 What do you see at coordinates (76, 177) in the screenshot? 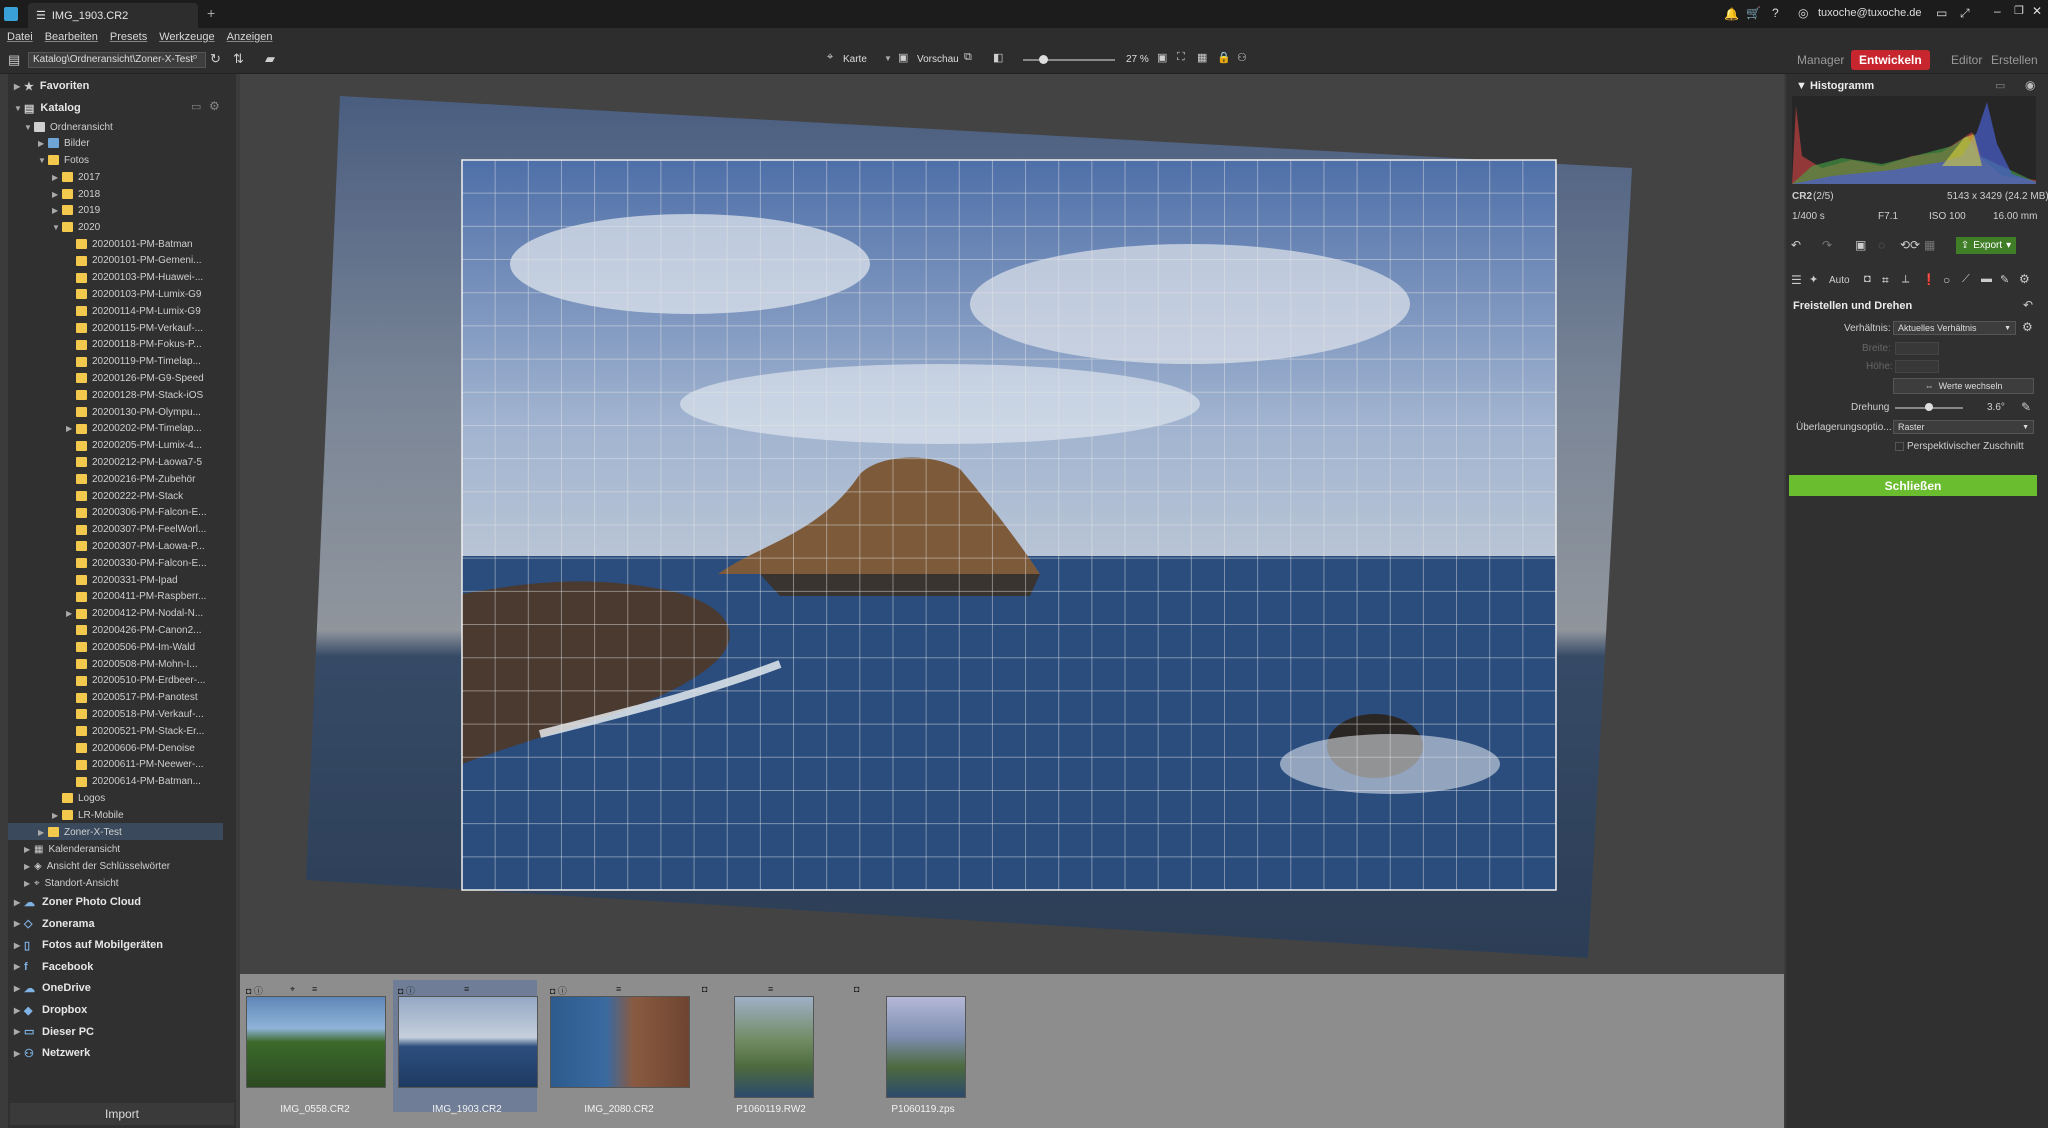
I see `tree-year: ▶ 2017` at bounding box center [76, 177].